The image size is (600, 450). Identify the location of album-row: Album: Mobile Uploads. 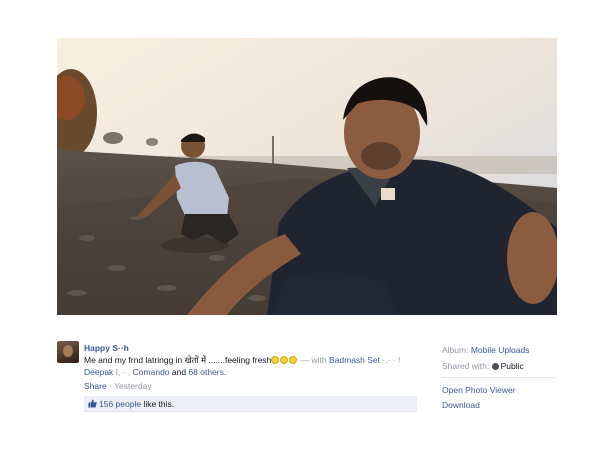
(499, 350).